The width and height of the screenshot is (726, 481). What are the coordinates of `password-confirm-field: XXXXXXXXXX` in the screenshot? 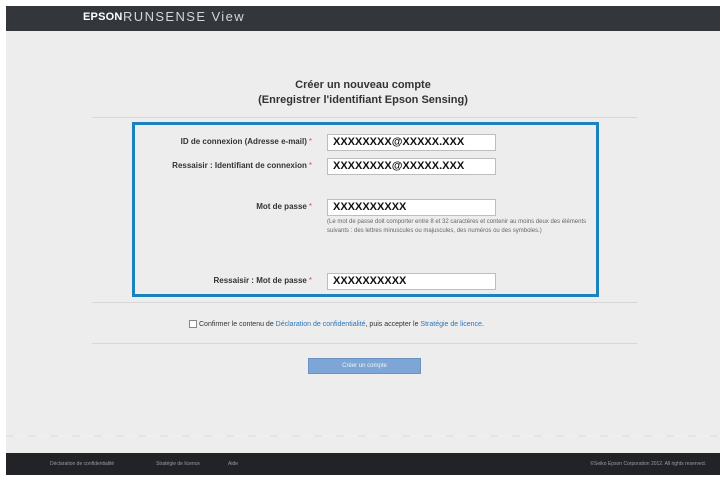 It's located at (411, 281).